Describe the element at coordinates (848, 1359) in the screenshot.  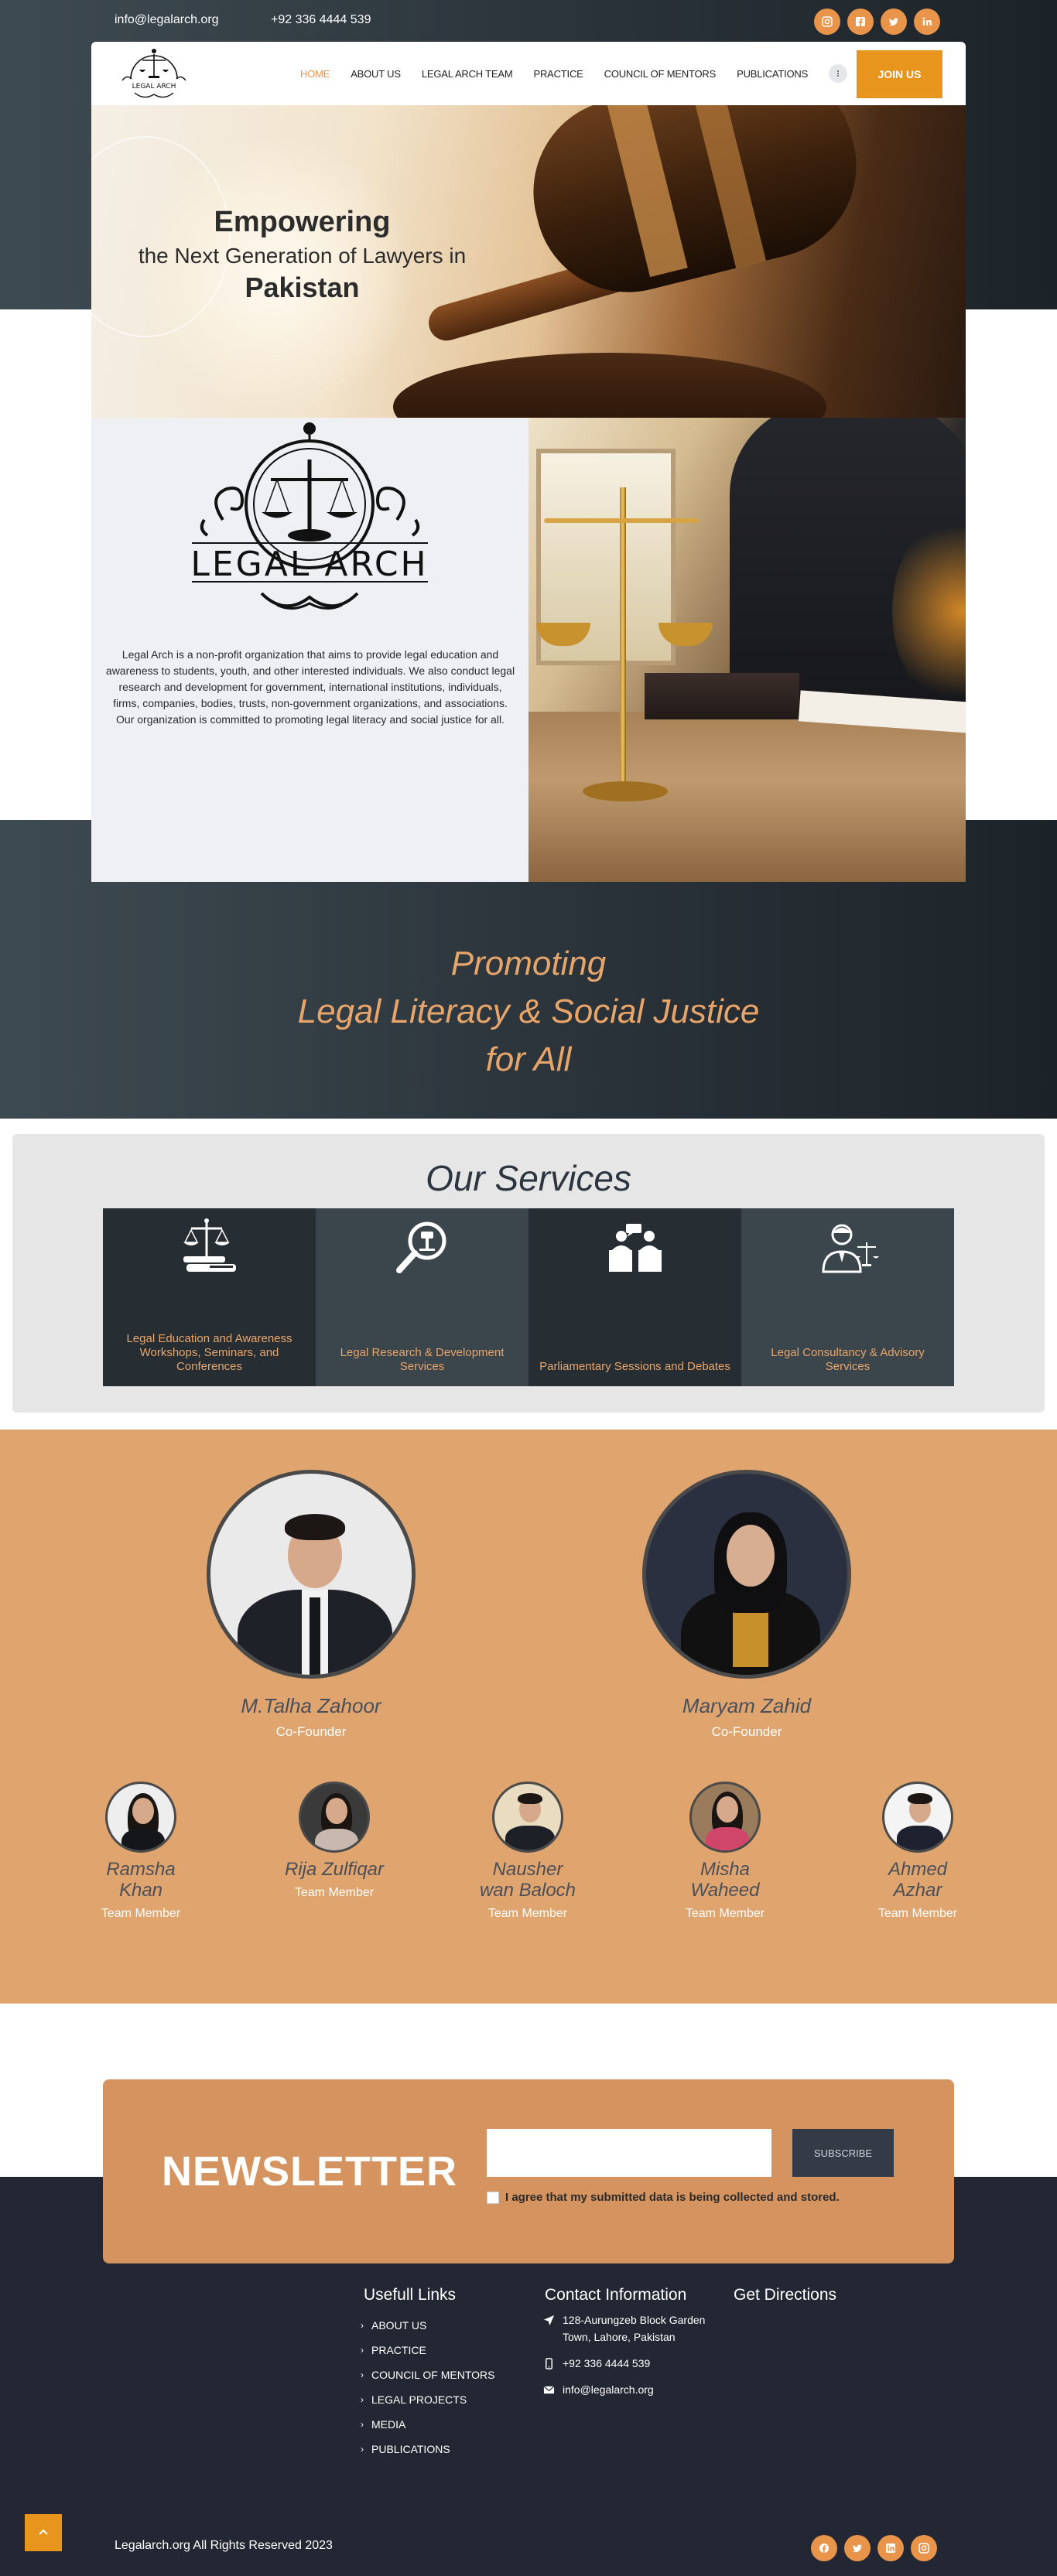
I see `service-label: Legal Consultancy & Advisory Services` at that location.